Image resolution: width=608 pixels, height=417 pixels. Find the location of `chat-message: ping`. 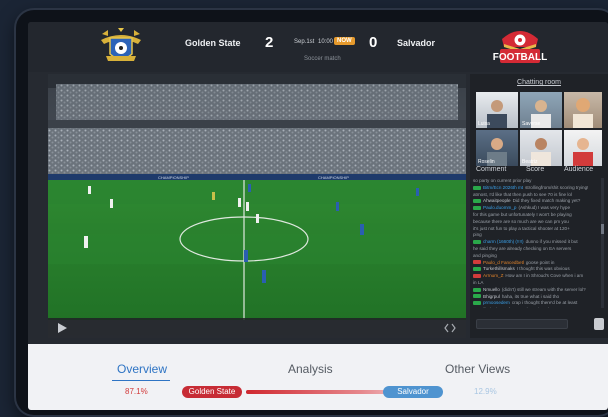

chat-message: ping is located at coordinates (536, 235).